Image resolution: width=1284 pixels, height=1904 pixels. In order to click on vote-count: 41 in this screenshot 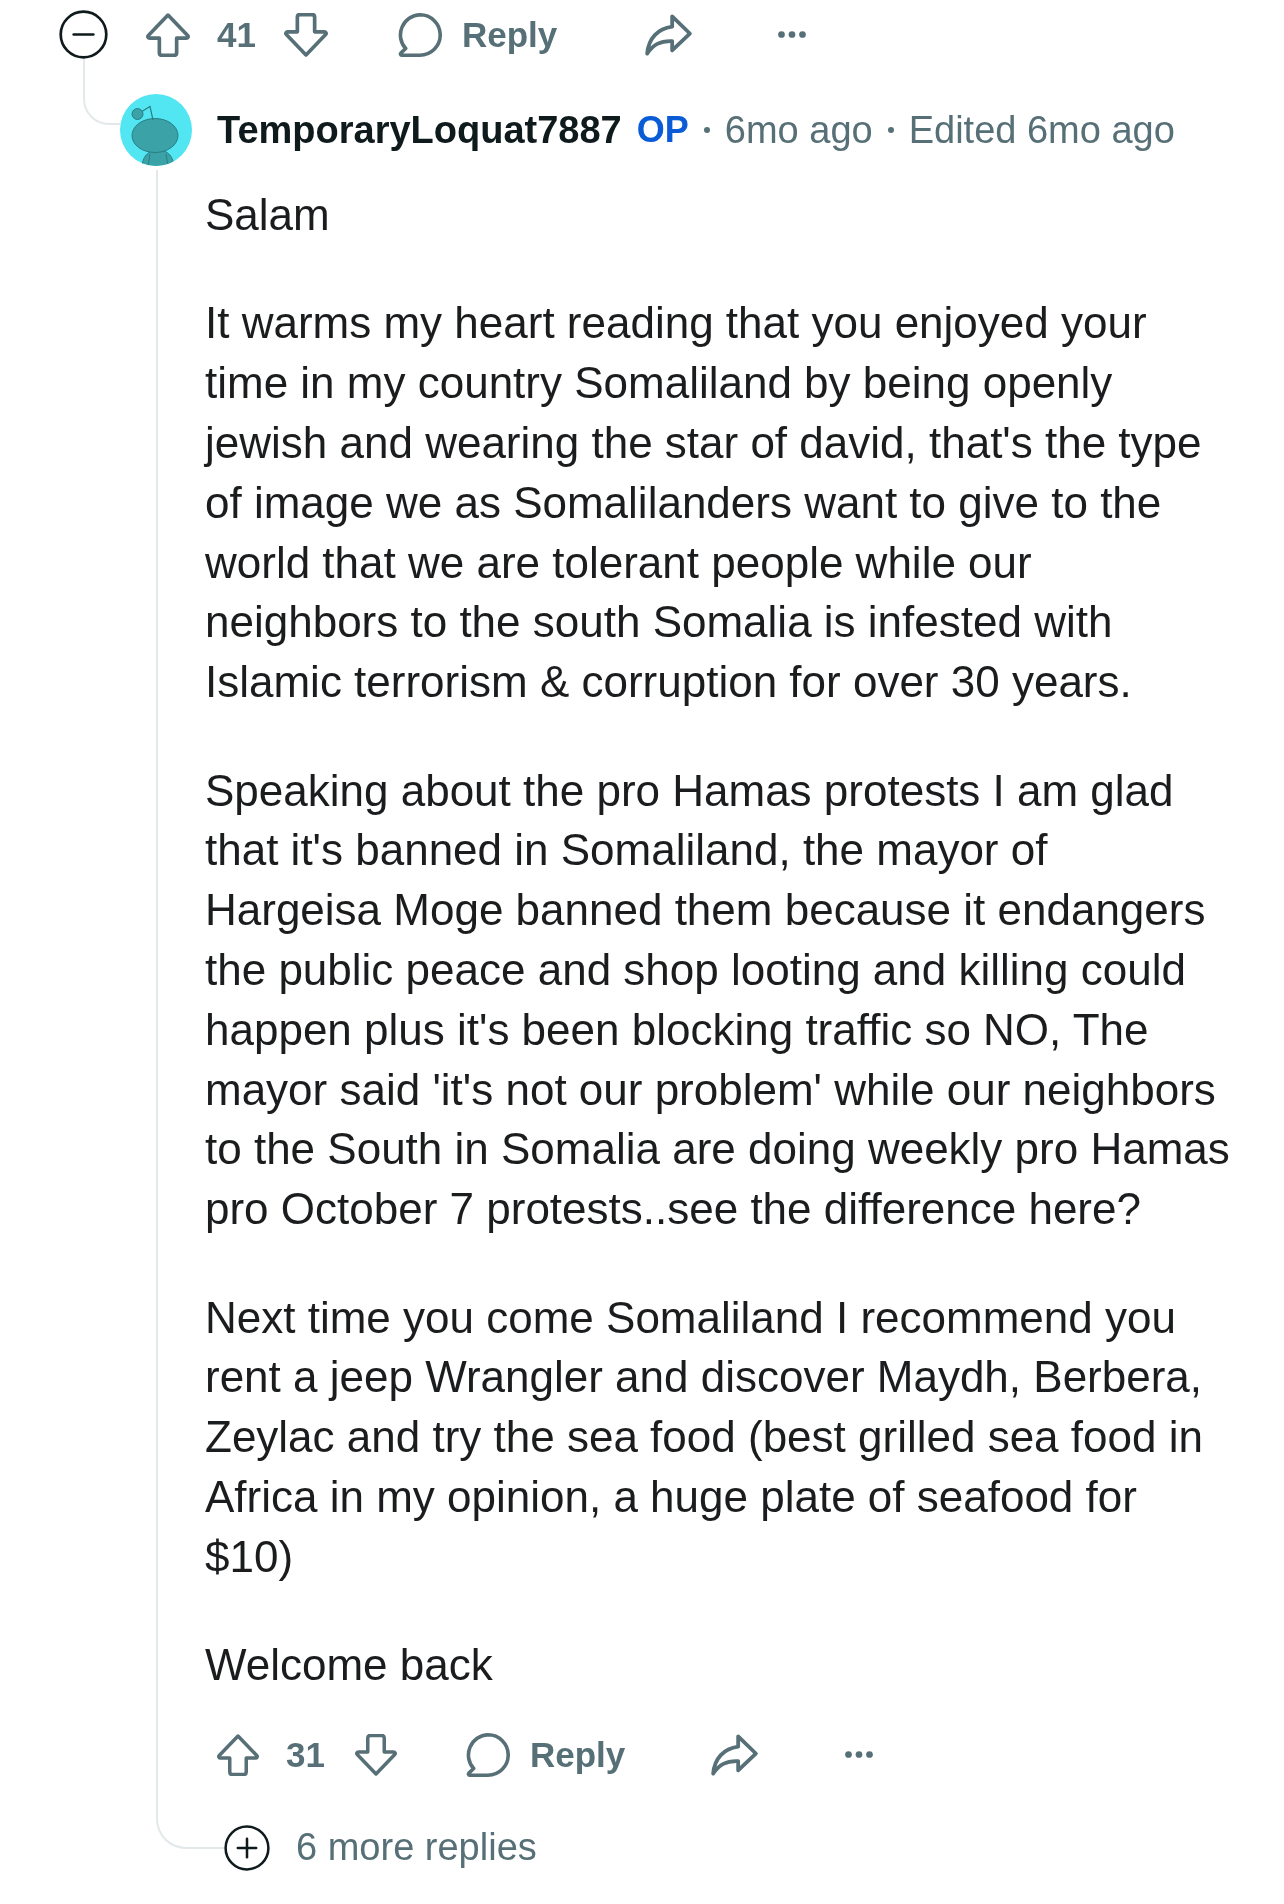, I will do `click(236, 34)`.